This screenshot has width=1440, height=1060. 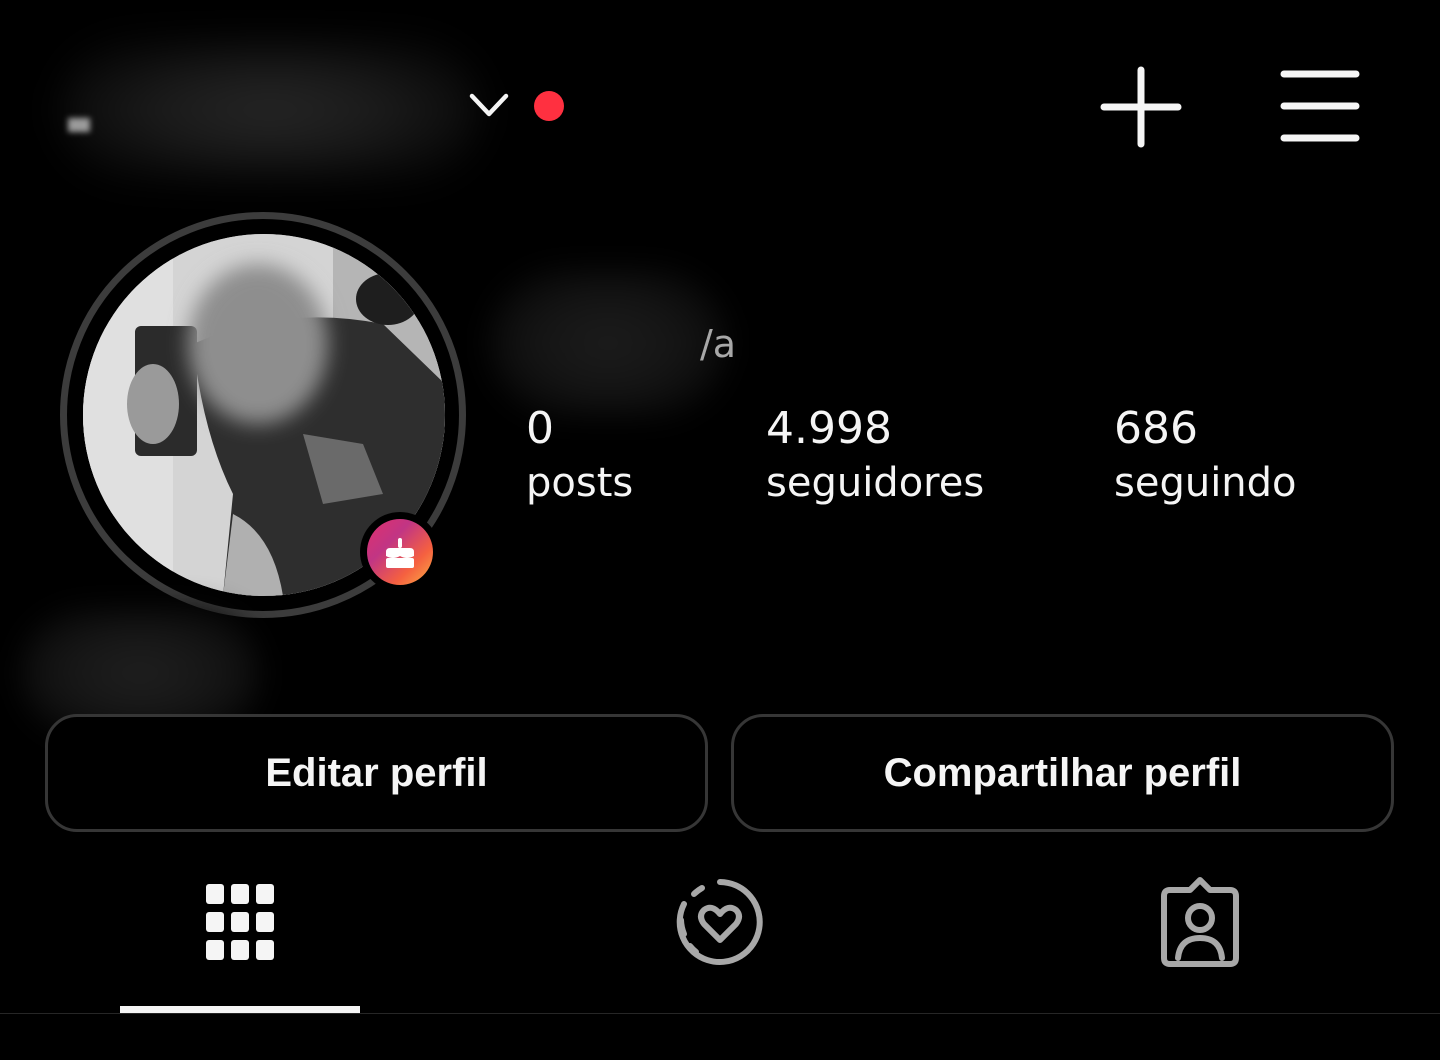 I want to click on stat-followers: 4.998 seguidores, so click(x=875, y=456).